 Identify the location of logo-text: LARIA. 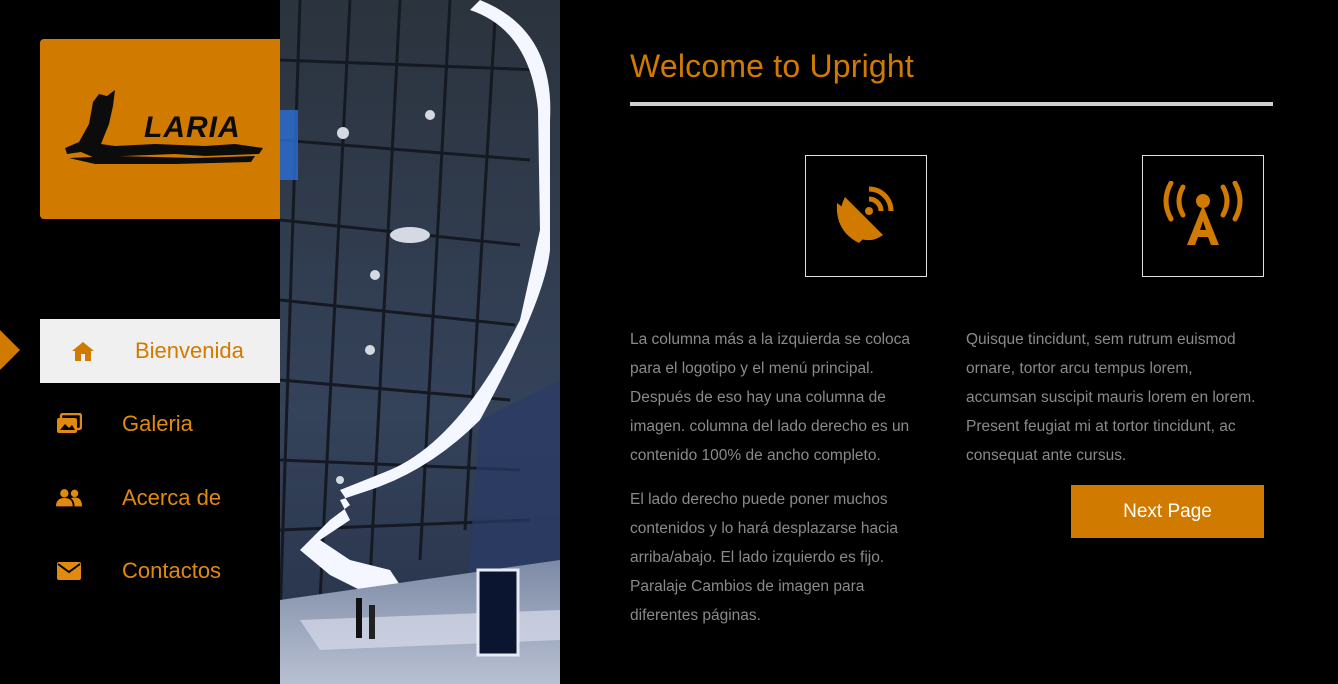
(192, 127).